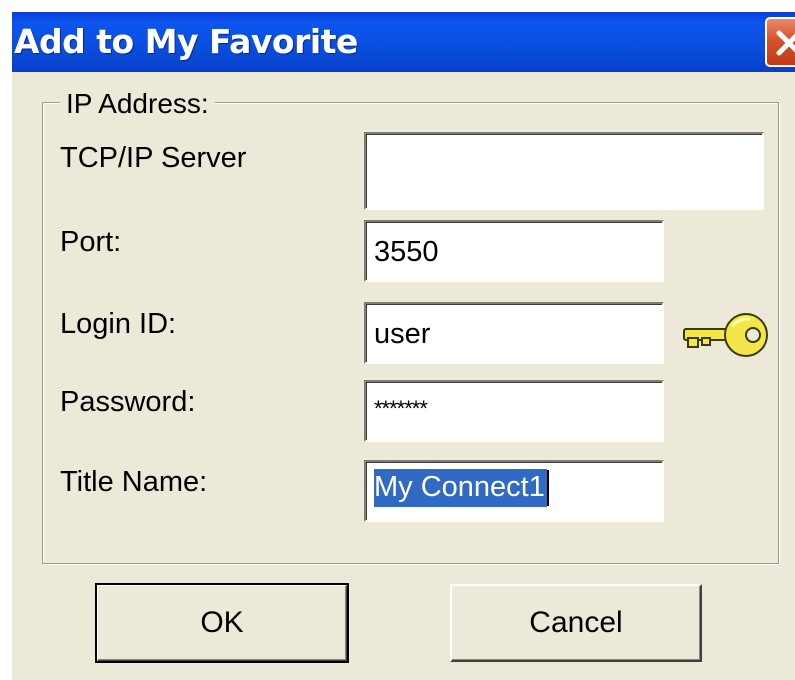 Image resolution: width=795 pixels, height=680 pixels. I want to click on cancel-button: Cancel, so click(576, 623).